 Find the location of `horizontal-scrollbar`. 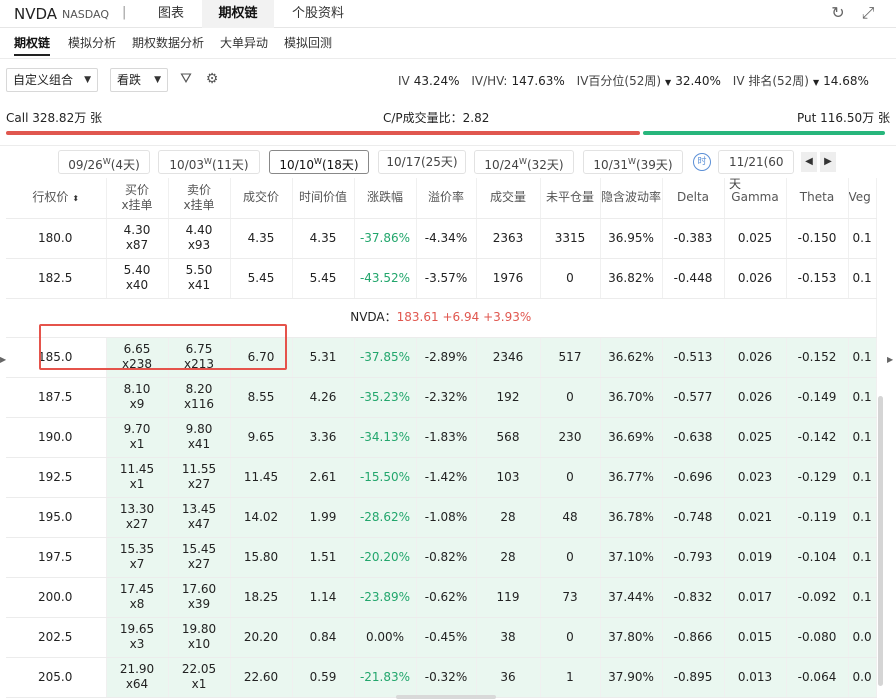

horizontal-scrollbar is located at coordinates (446, 697).